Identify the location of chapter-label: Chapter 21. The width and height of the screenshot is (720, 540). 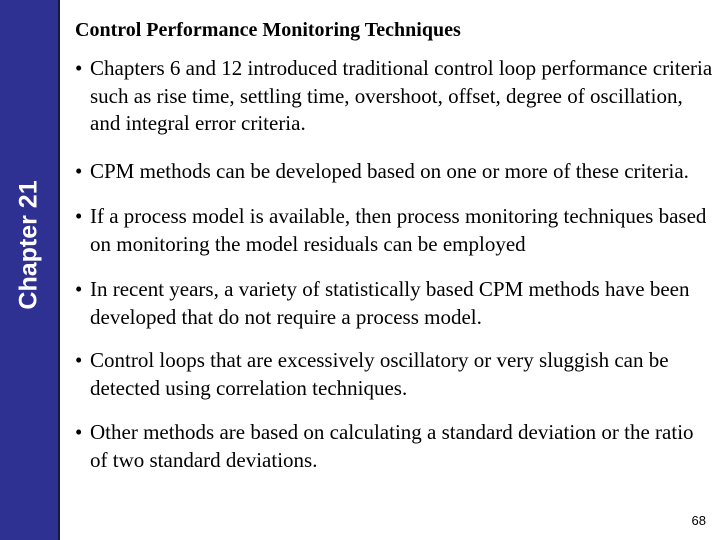
(28, 245).